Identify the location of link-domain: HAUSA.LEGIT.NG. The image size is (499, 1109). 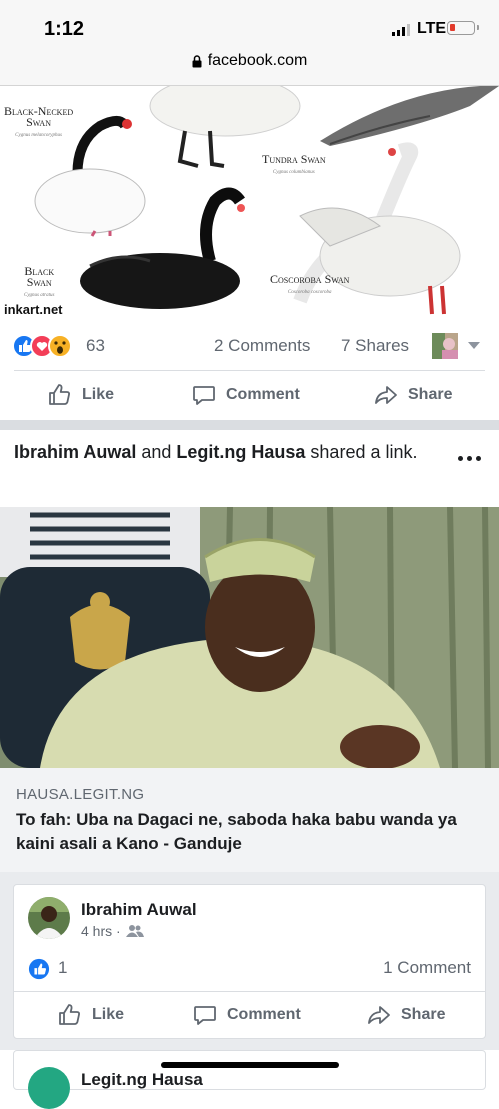
(80, 794).